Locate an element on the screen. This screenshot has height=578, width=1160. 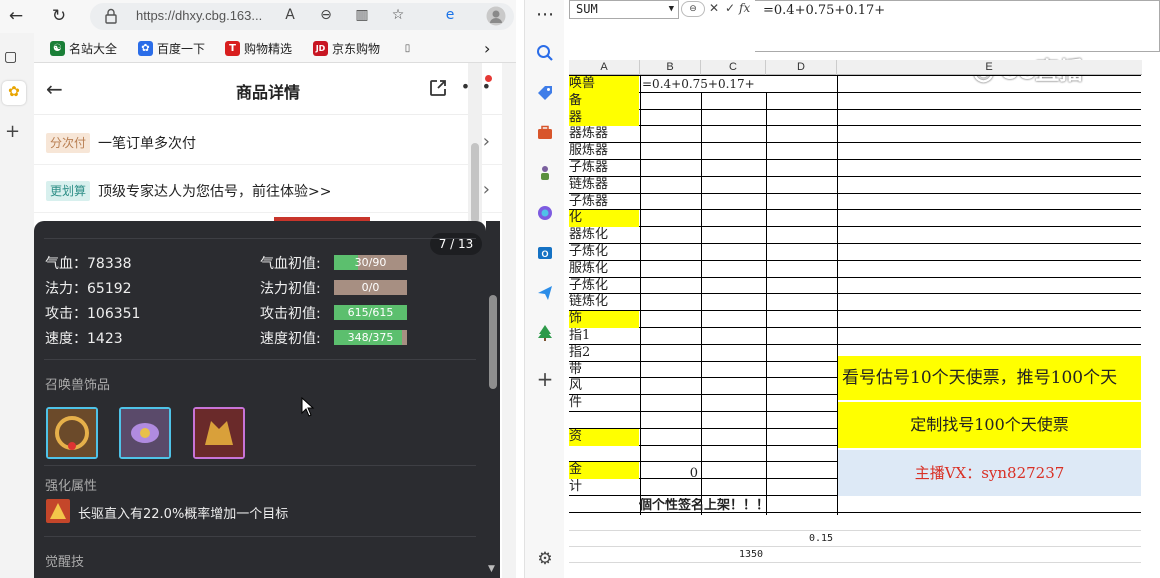
favorite-label: 名站大全 is located at coordinates (93, 48).